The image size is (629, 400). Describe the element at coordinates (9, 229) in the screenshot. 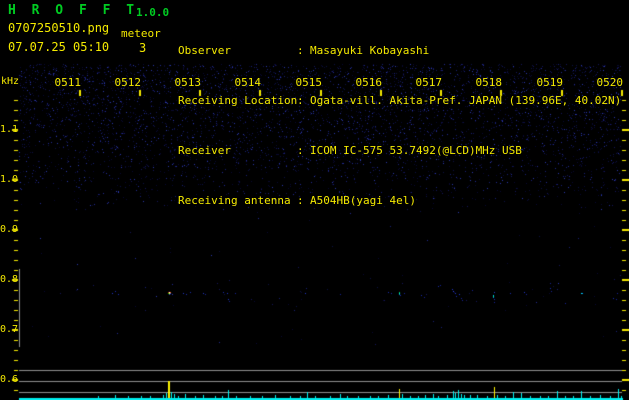

I see `y-axis-label: 0.9` at that location.